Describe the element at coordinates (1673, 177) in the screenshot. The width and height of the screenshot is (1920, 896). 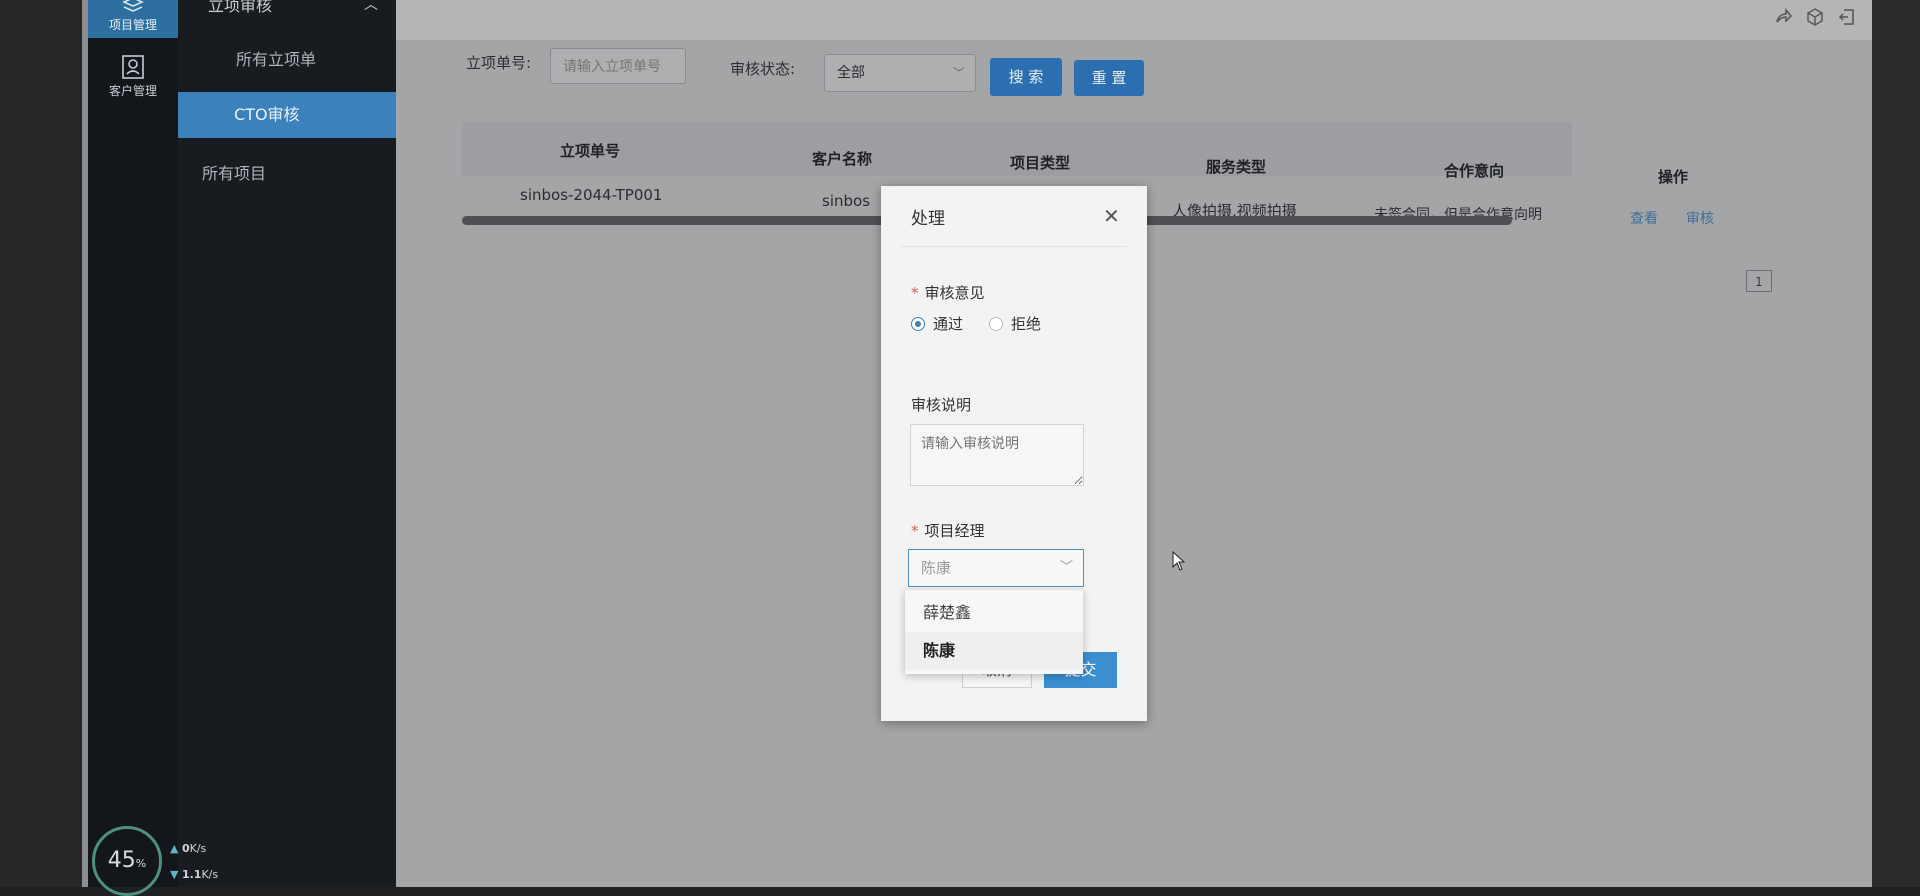
I see `column-header: 操作` at that location.